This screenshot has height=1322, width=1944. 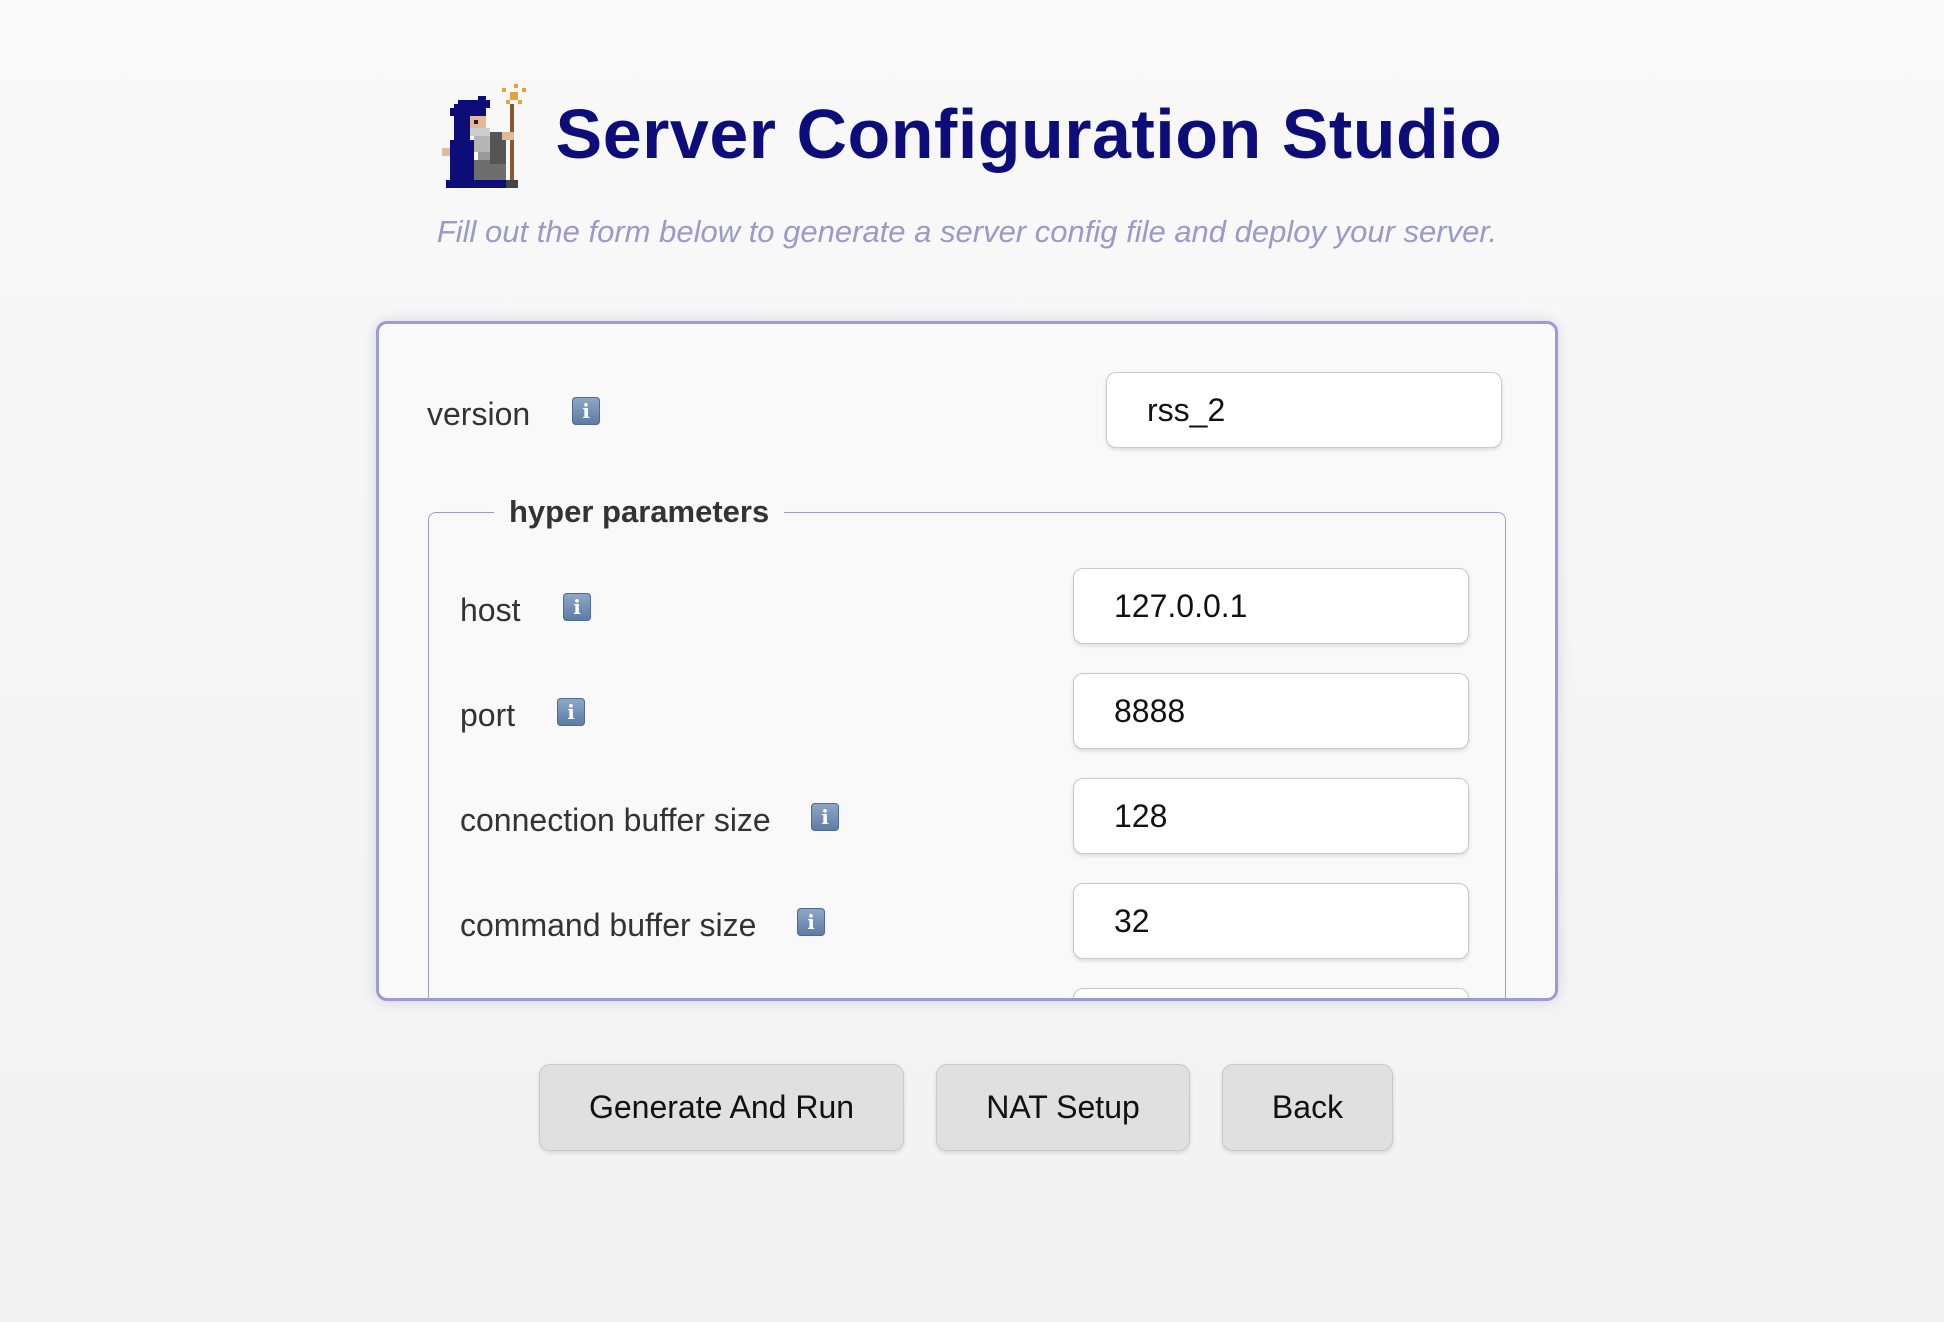 I want to click on version-label: version, so click(x=479, y=414).